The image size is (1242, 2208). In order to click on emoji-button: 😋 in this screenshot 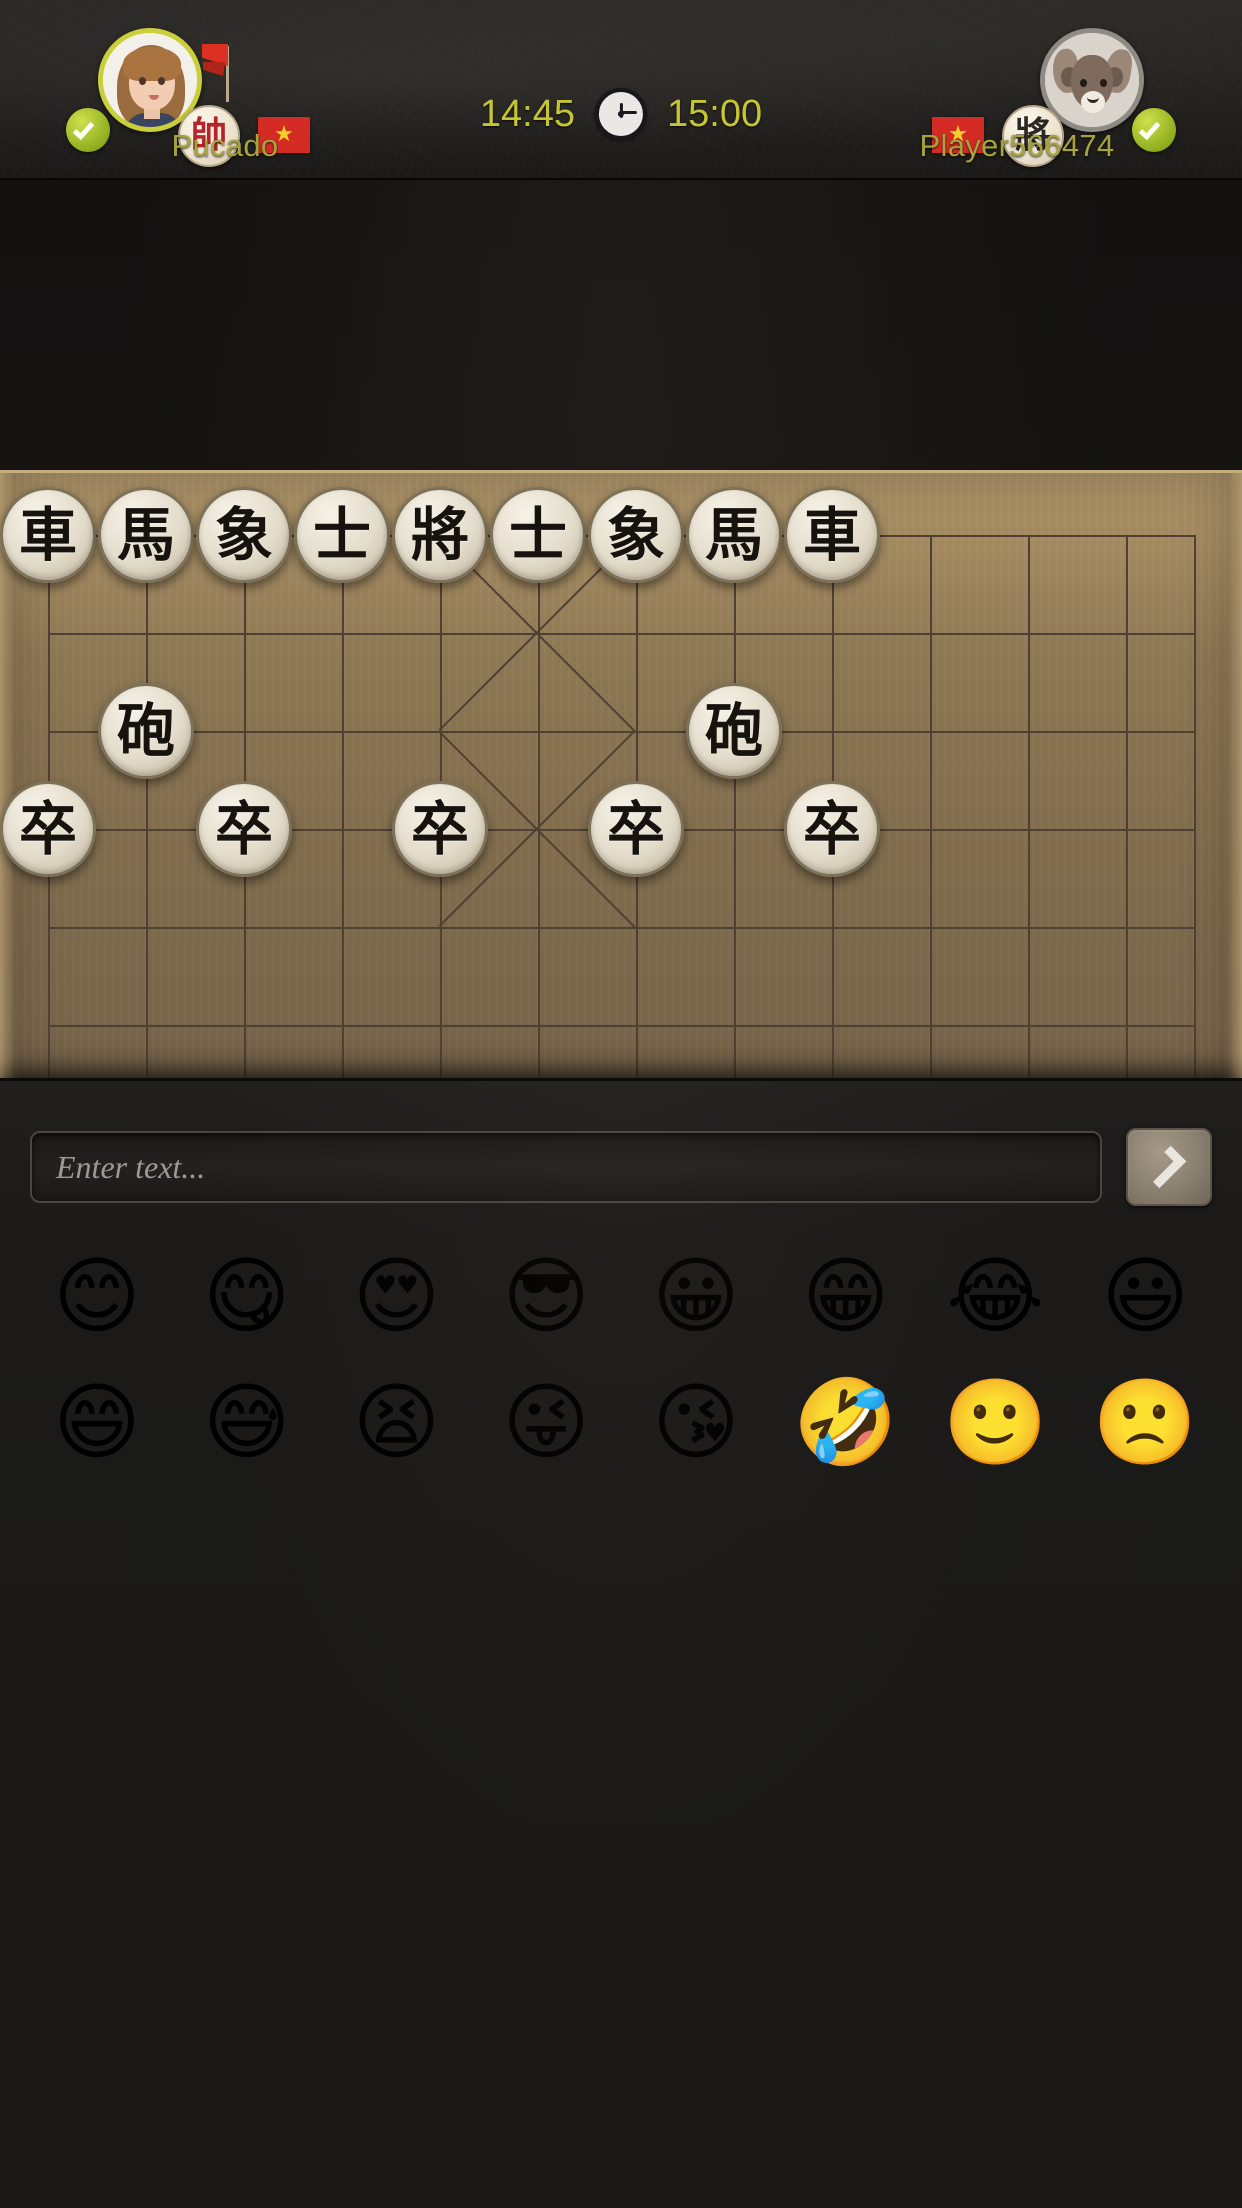, I will do `click(247, 1296)`.